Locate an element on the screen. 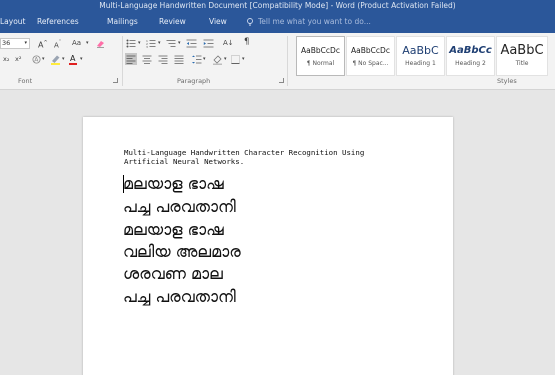 The width and height of the screenshot is (555, 375). document-heading-line-2: Artificial Neural Networks. is located at coordinates (184, 161).